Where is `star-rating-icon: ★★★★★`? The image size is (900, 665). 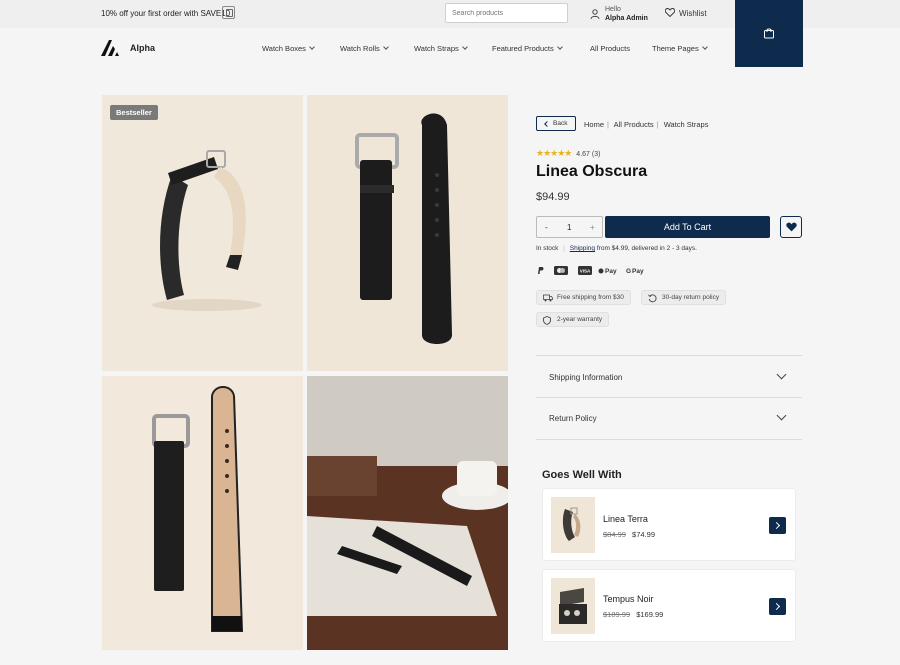
star-rating-icon: ★★★★★ is located at coordinates (554, 153).